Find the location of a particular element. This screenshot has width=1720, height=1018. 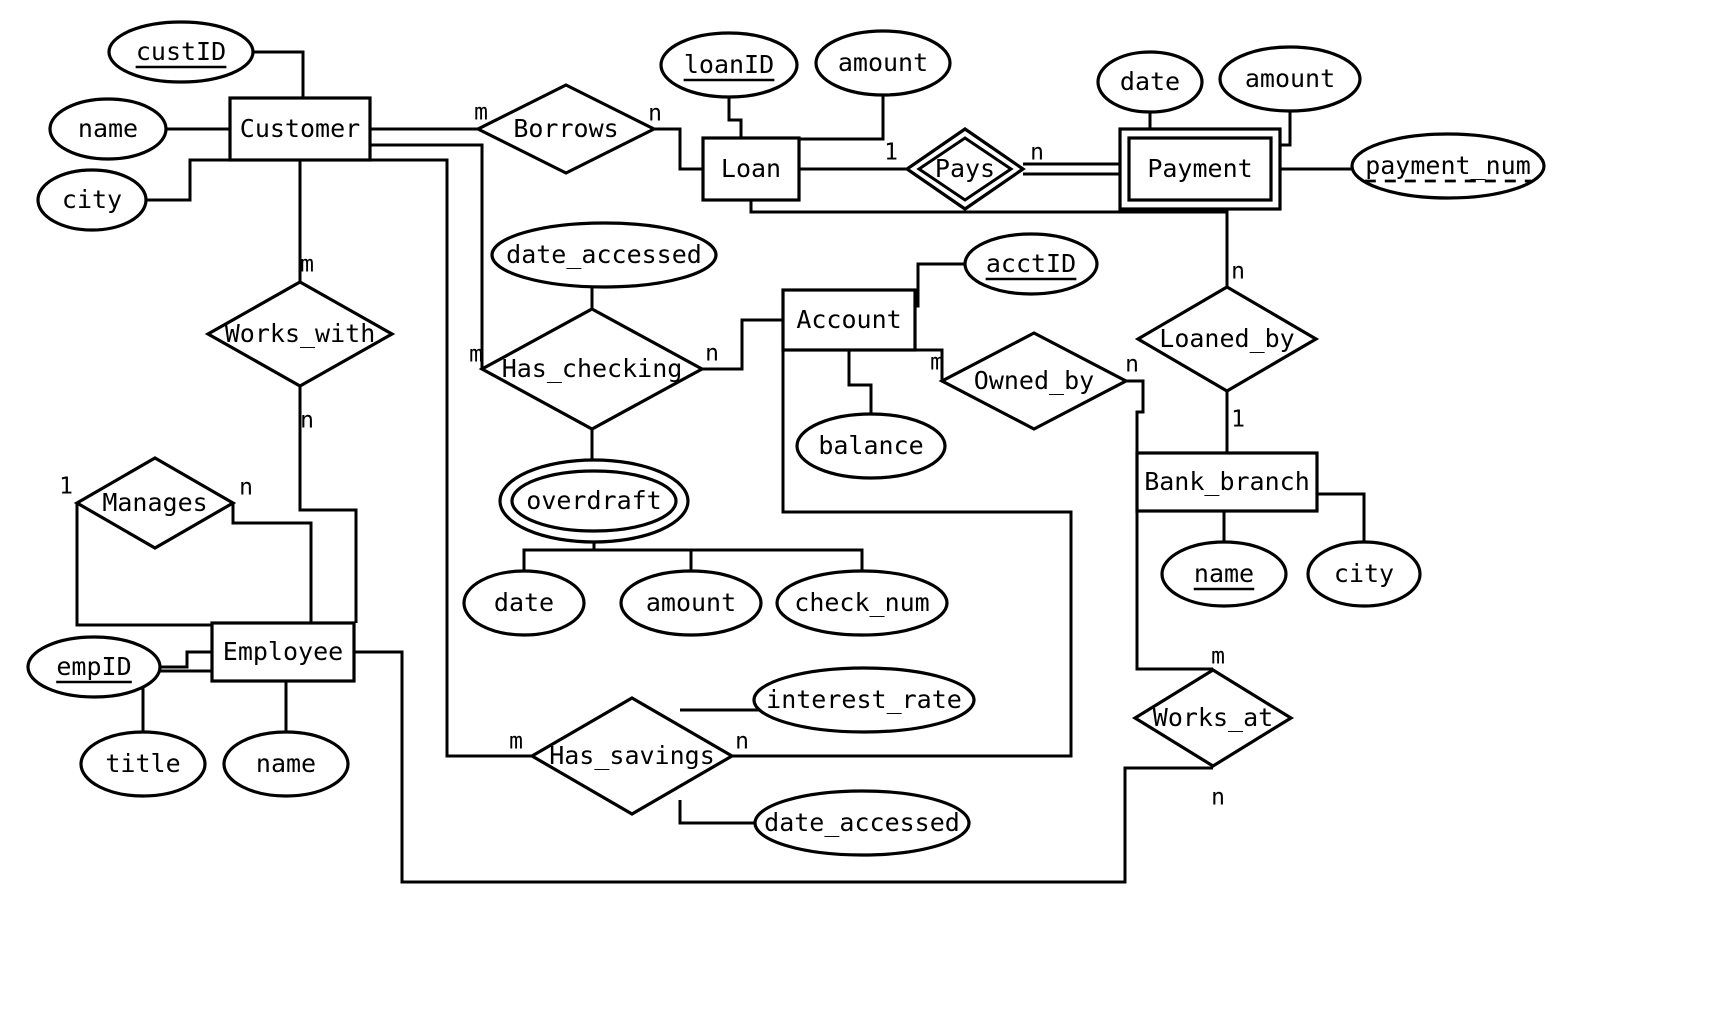

relationship-label: Loaned_by is located at coordinates (1226, 338).